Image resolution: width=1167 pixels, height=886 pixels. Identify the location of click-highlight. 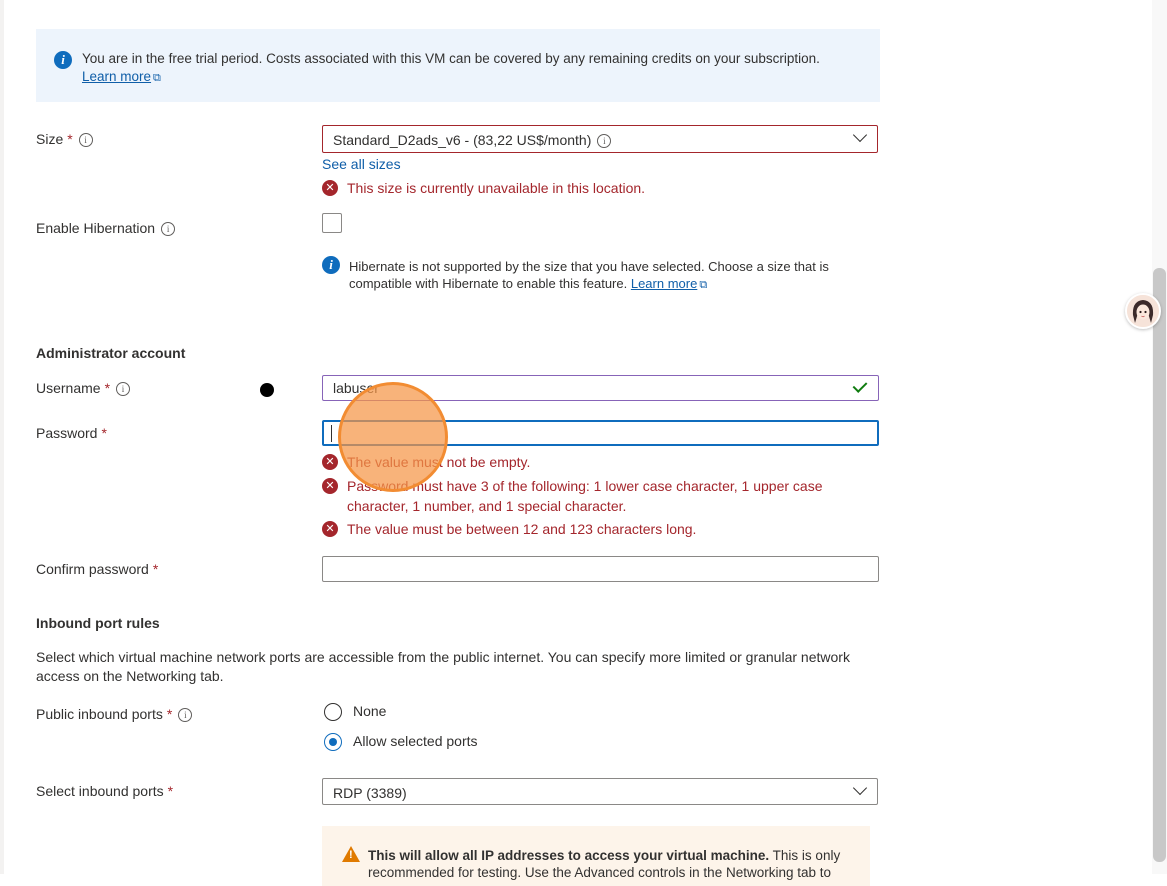
(393, 437).